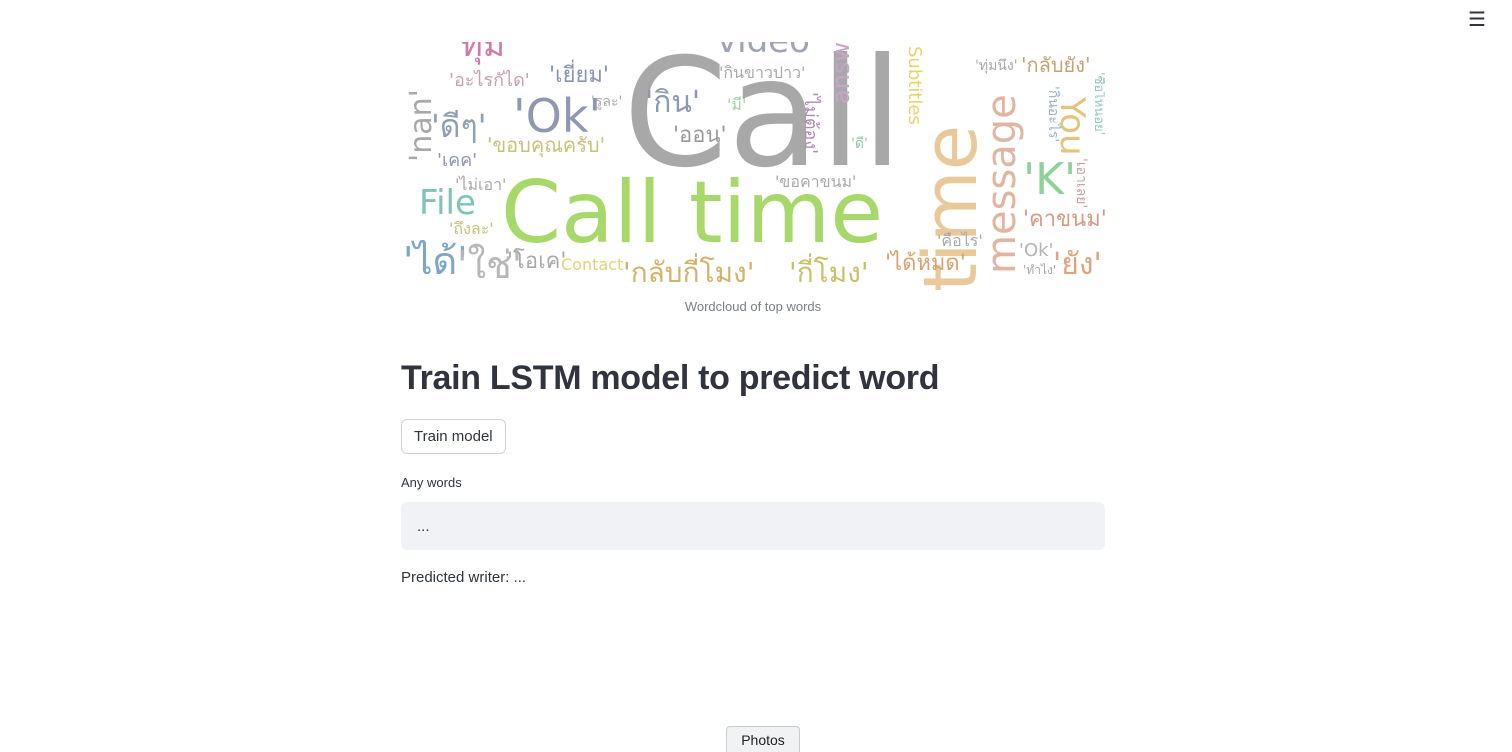 This screenshot has width=1512, height=752. Describe the element at coordinates (1477, 20) in the screenshot. I see `hamburger-menu-icon: ☰` at that location.